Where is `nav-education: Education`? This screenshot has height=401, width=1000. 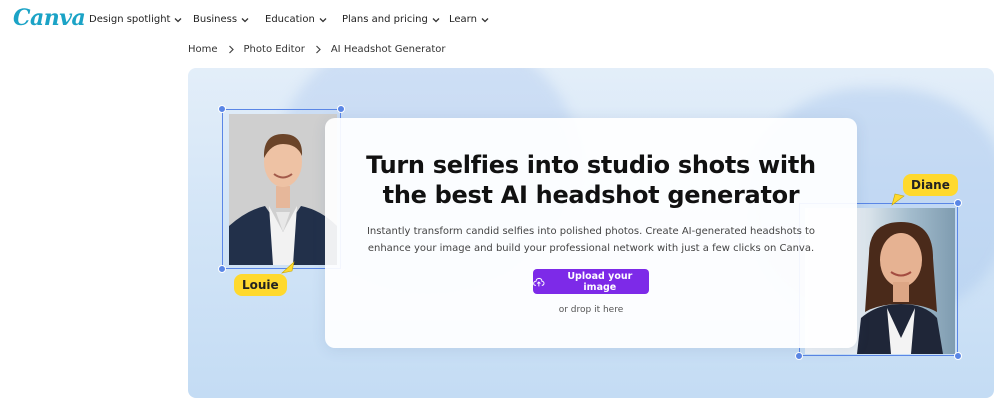
nav-education: Education is located at coordinates (296, 19).